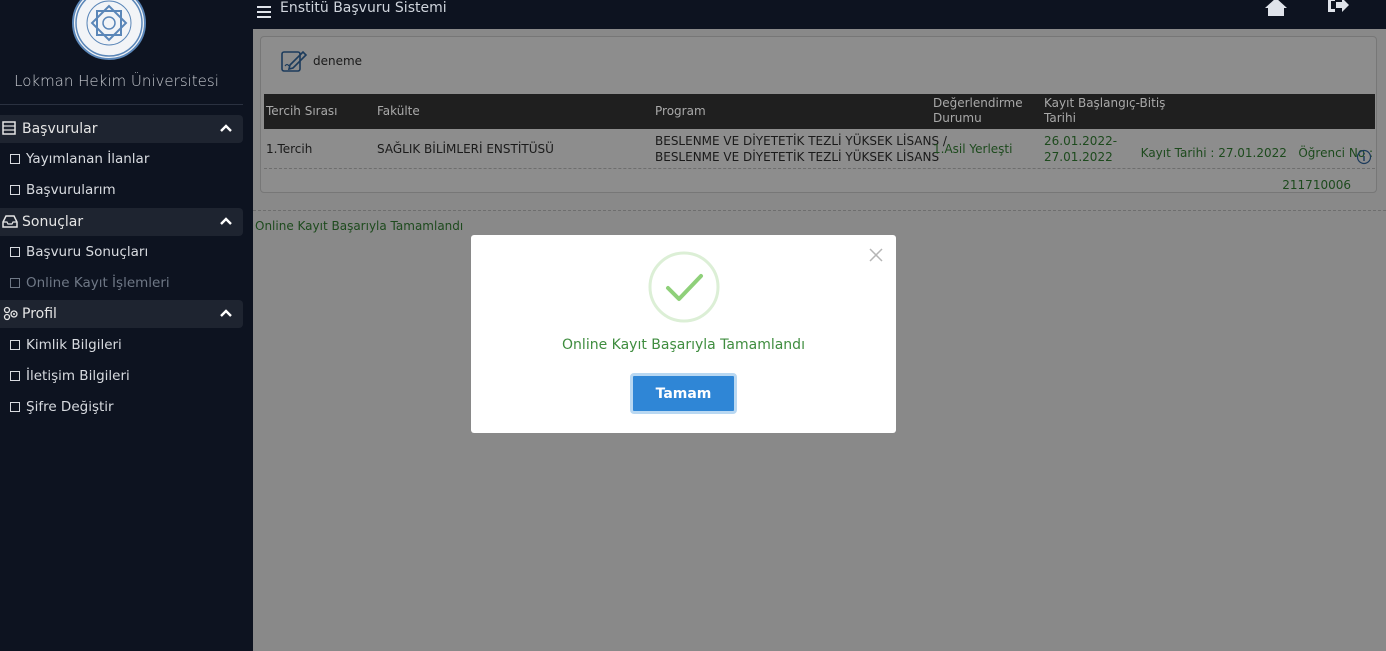 The height and width of the screenshot is (651, 1386). I want to click on cell-date-start: 26.01.2022-, so click(1081, 141).